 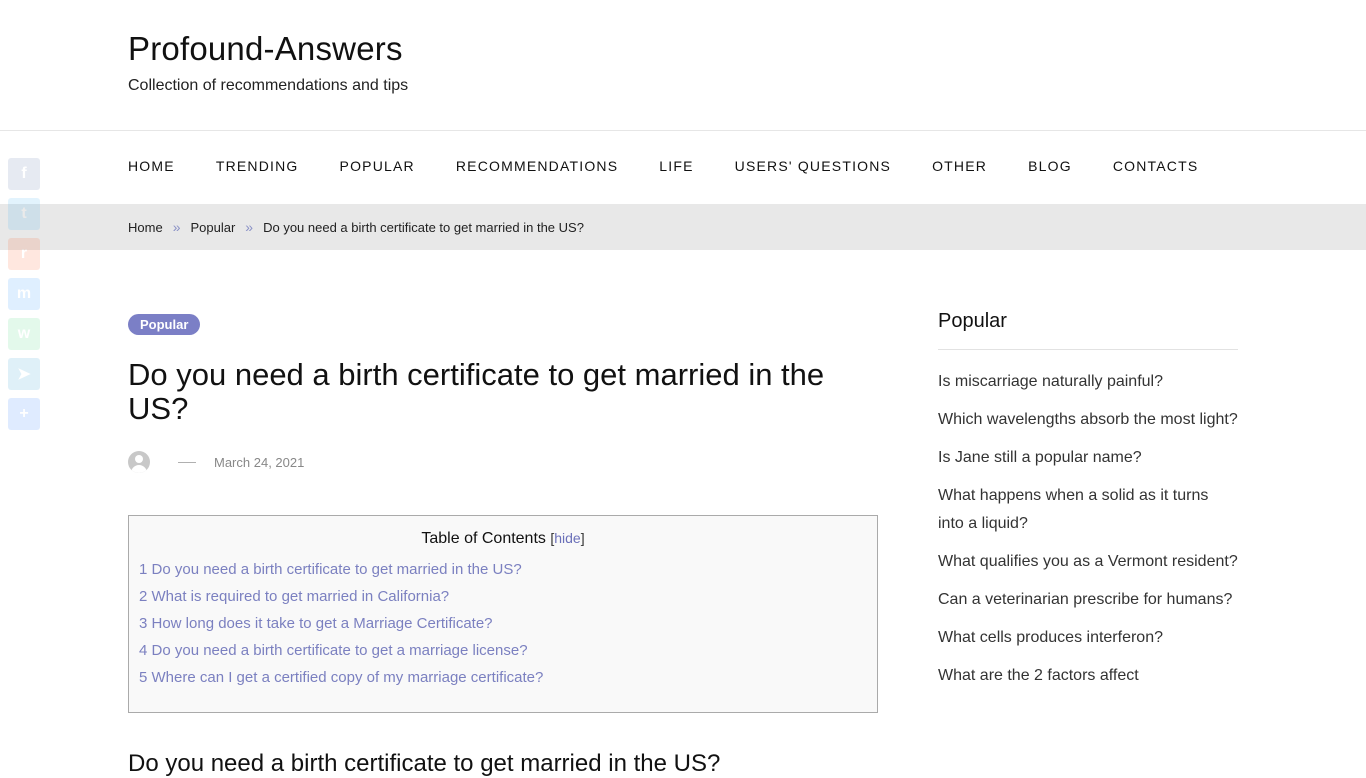 I want to click on toc-hide-link: hide, so click(x=567, y=538).